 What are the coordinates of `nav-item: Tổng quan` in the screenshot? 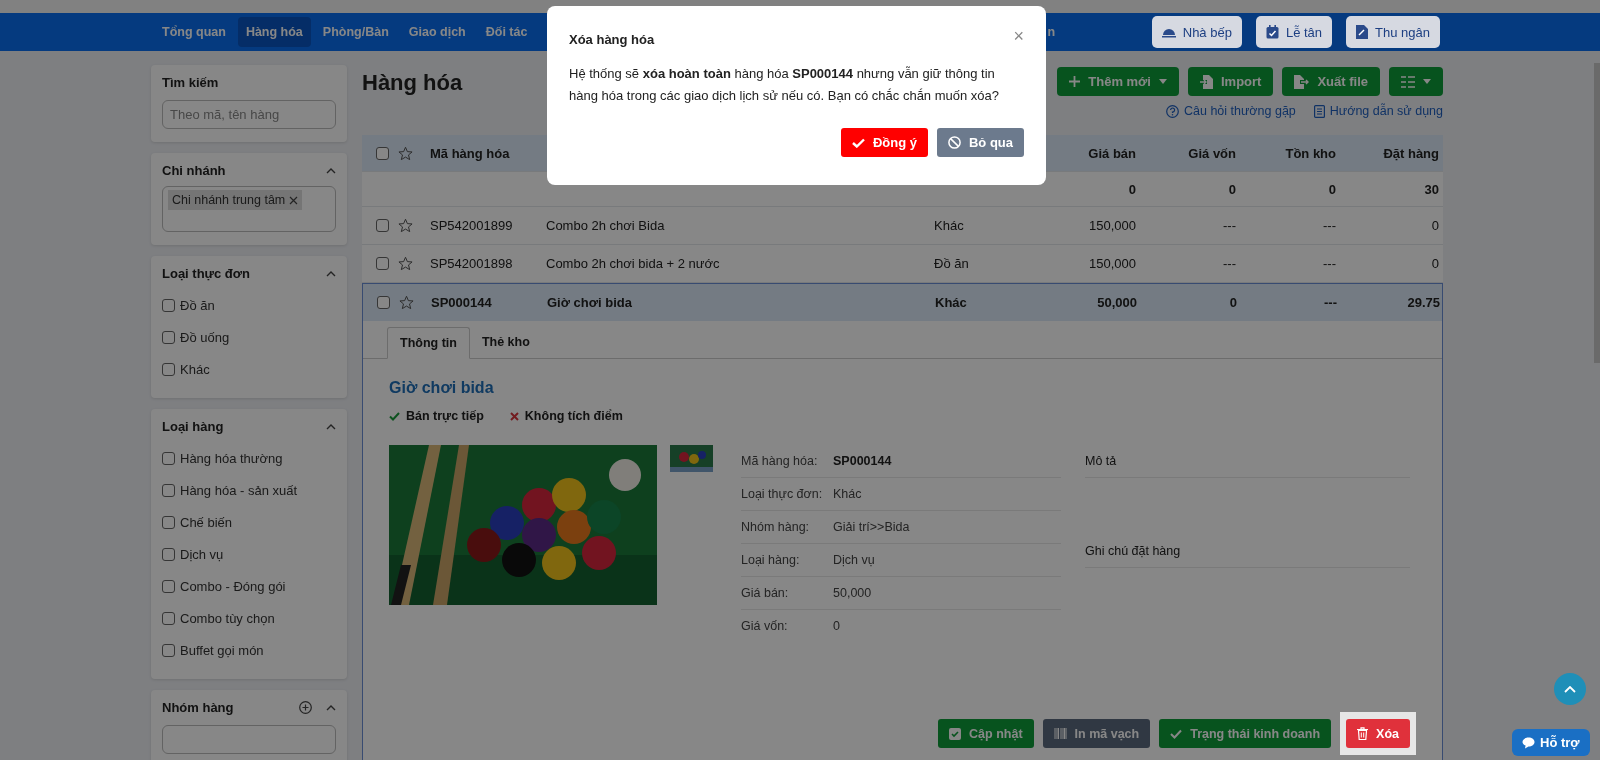 It's located at (194, 32).